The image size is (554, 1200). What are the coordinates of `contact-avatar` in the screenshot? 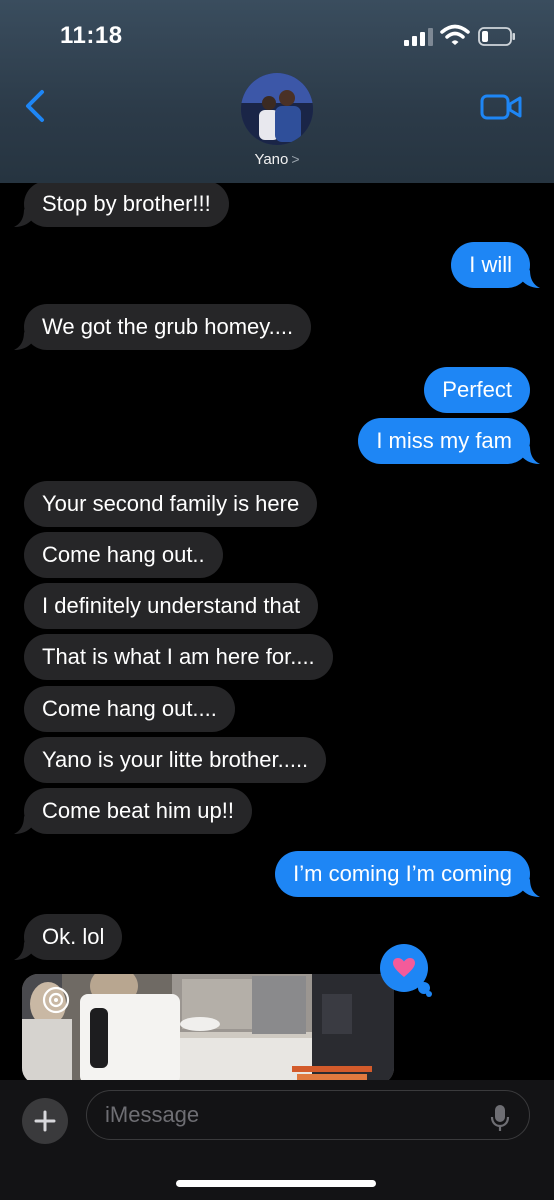 It's located at (277, 109).